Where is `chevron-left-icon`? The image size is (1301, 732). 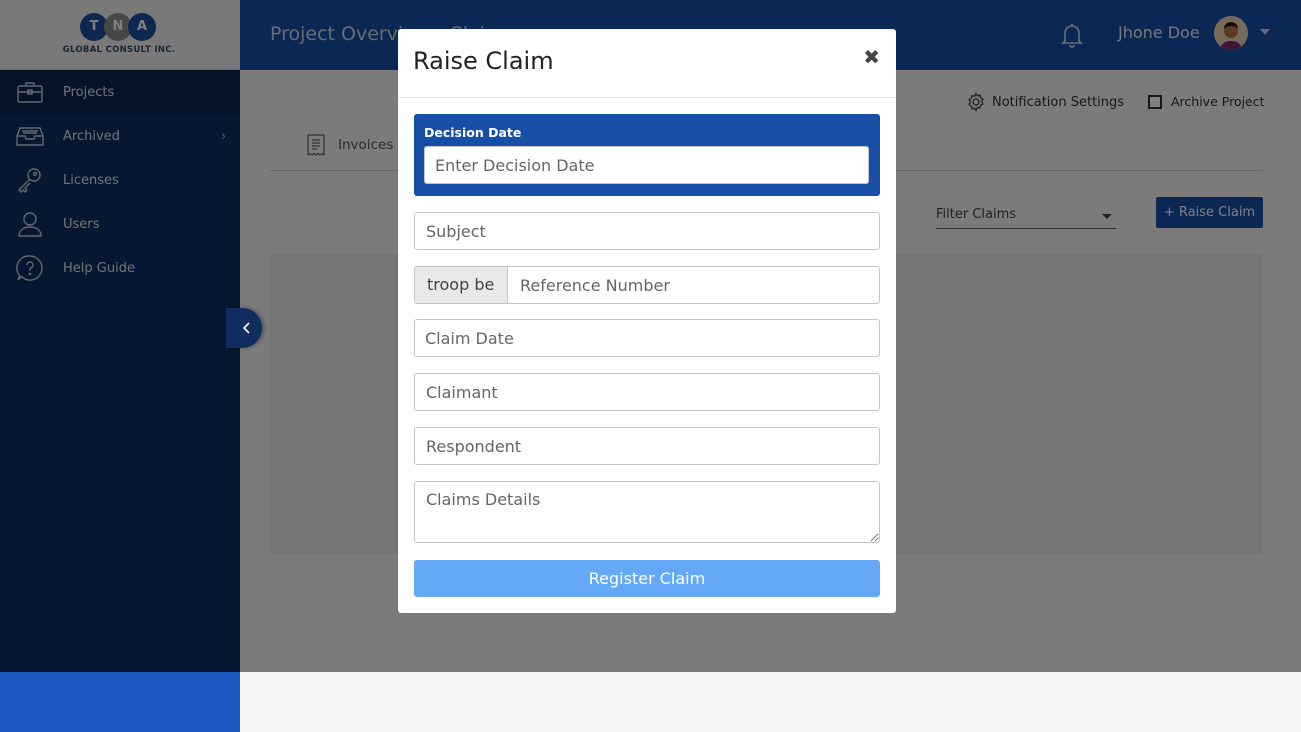
chevron-left-icon is located at coordinates (246, 328).